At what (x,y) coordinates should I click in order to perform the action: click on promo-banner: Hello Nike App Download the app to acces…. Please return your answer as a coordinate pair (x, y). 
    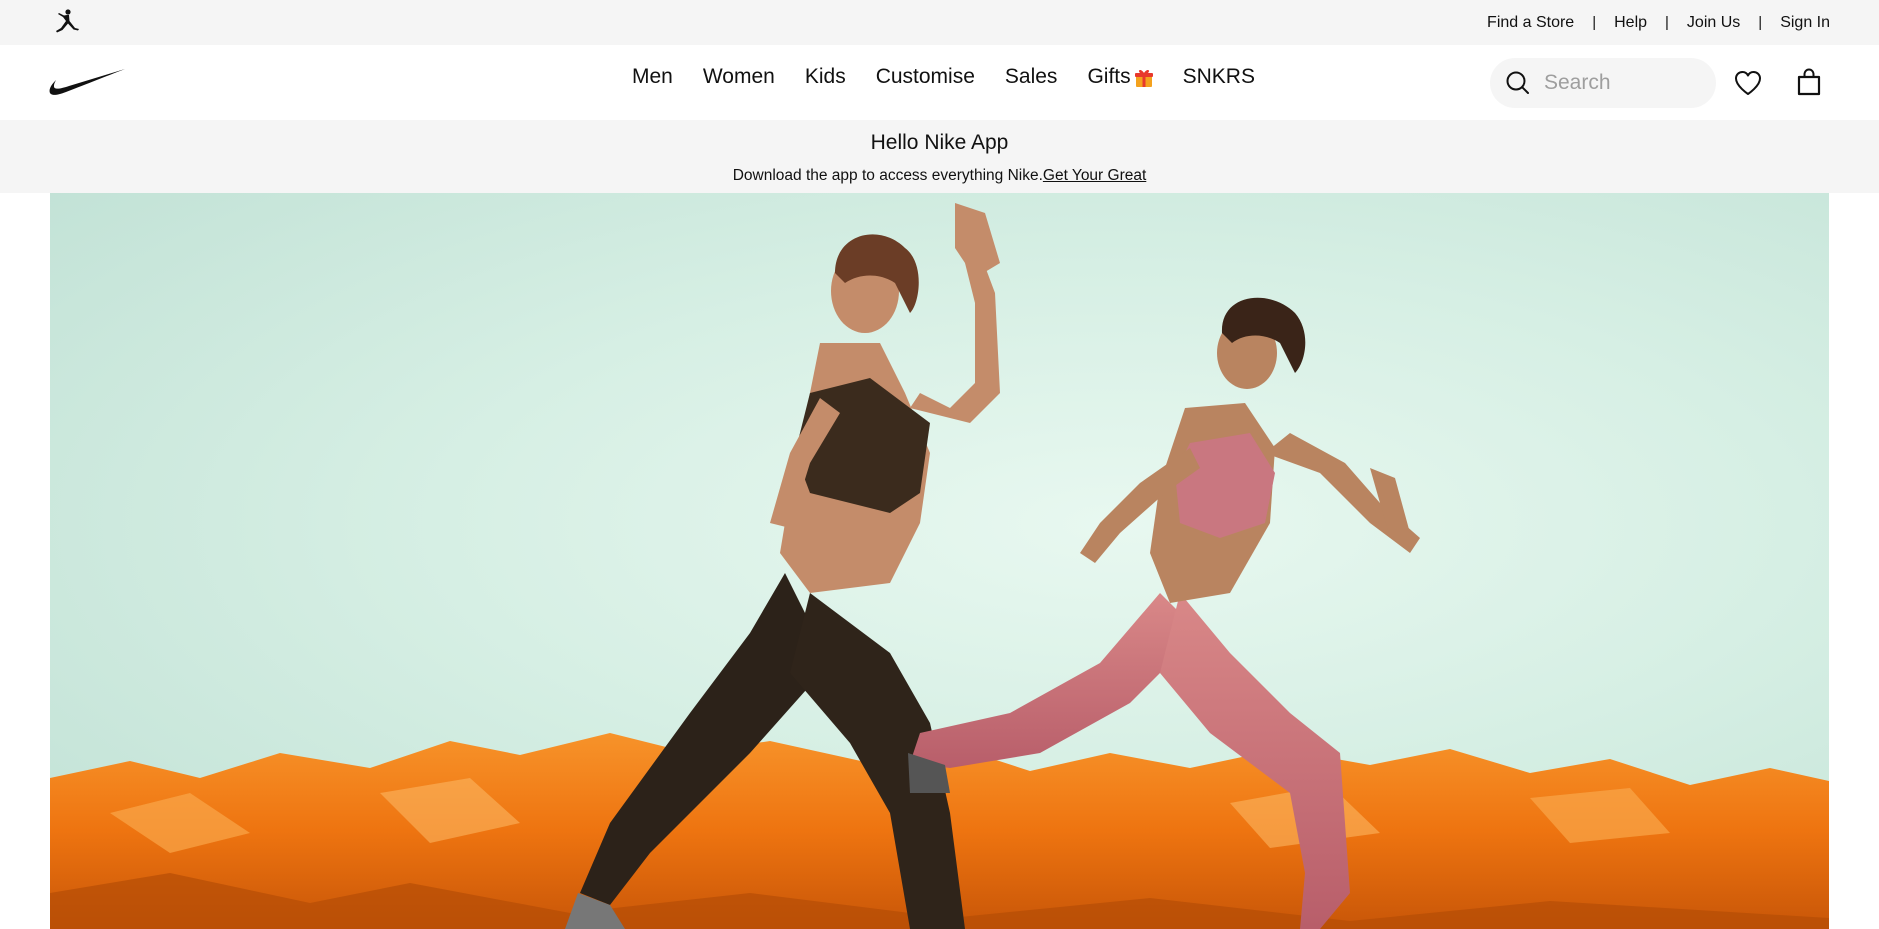
    Looking at the image, I should click on (939, 156).